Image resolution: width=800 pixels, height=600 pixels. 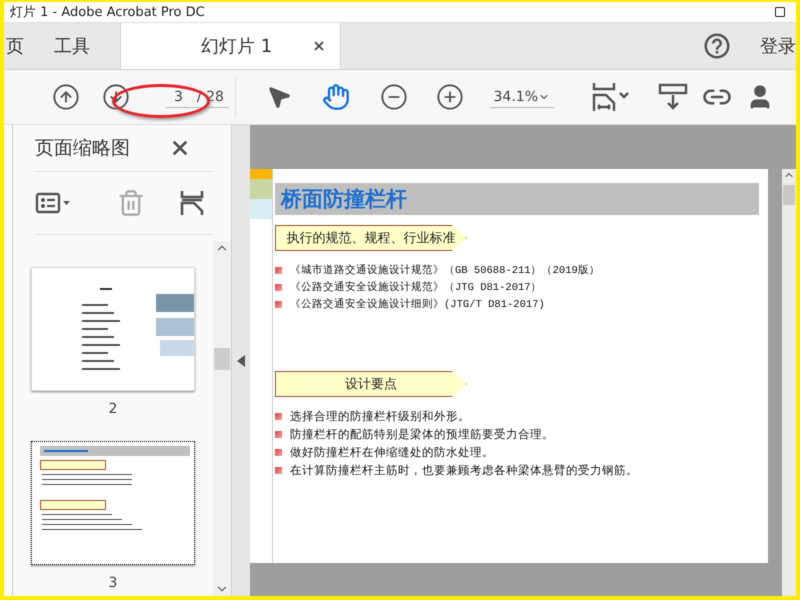 What do you see at coordinates (87, 46) in the screenshot?
I see `tab: 工具` at bounding box center [87, 46].